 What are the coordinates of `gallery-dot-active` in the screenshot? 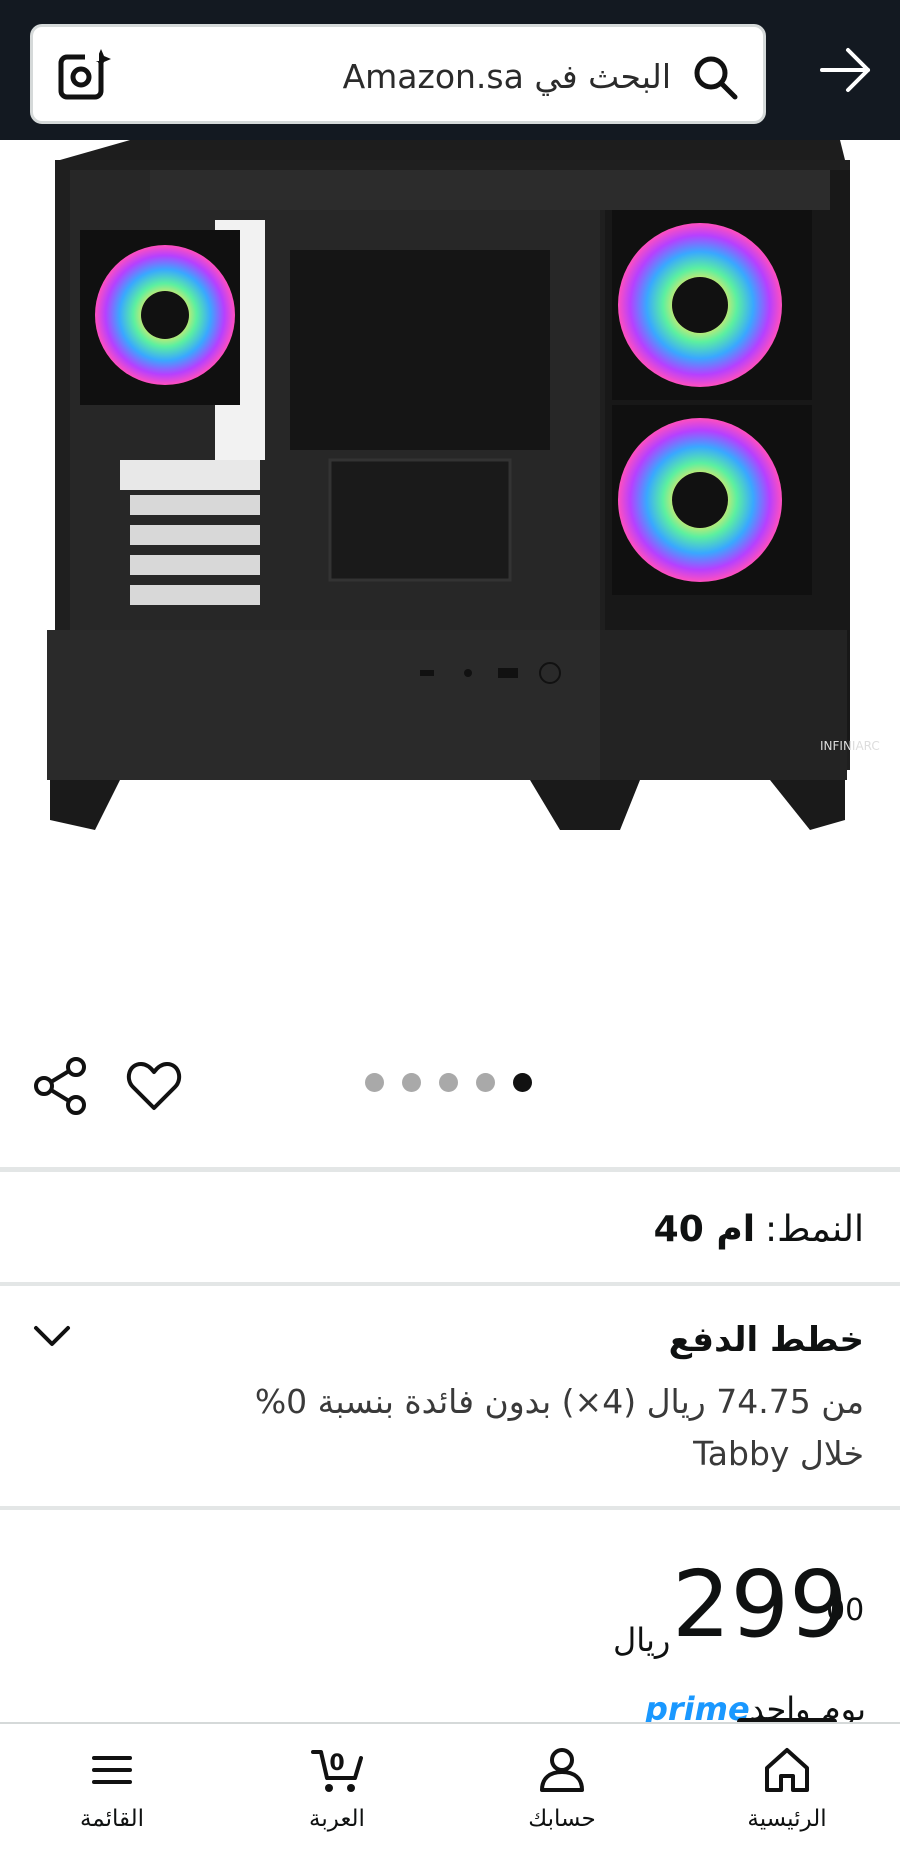 It's located at (522, 1082).